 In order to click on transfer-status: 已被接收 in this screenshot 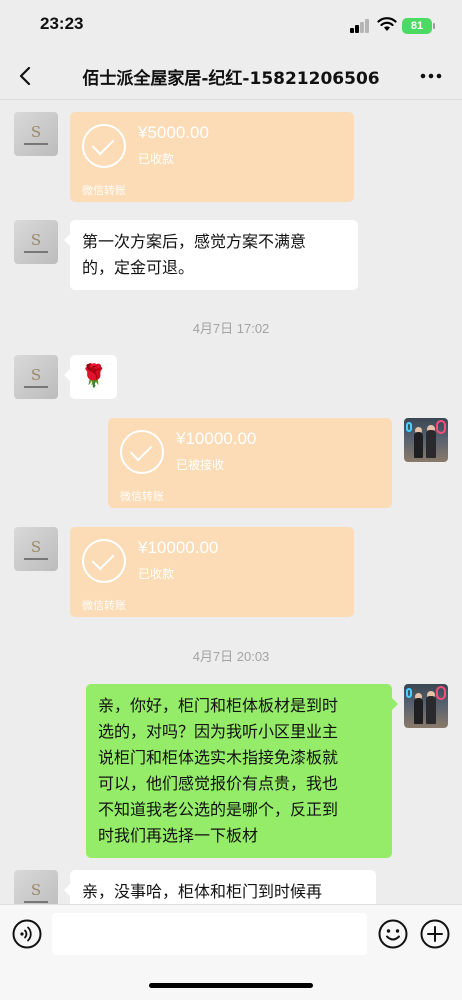, I will do `click(200, 465)`.